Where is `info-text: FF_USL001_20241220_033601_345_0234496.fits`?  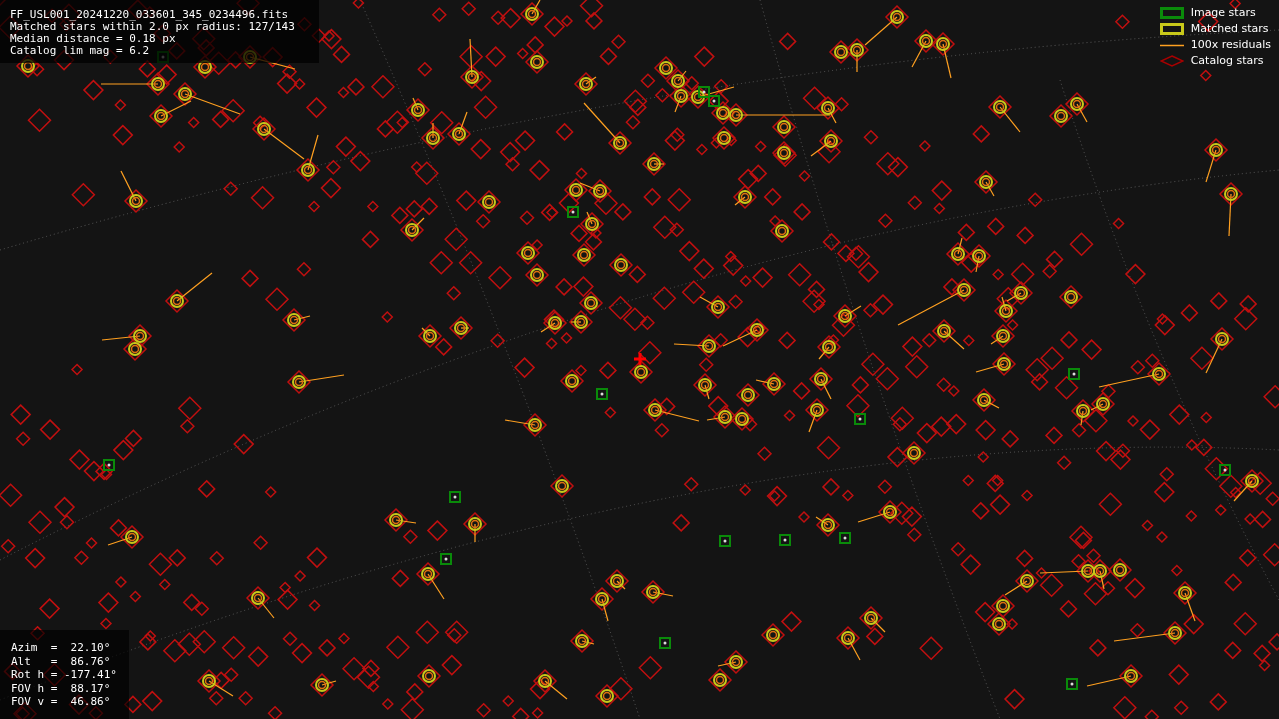 info-text: FF_USL001_20241220_033601_345_0234496.fits is located at coordinates (150, 15).